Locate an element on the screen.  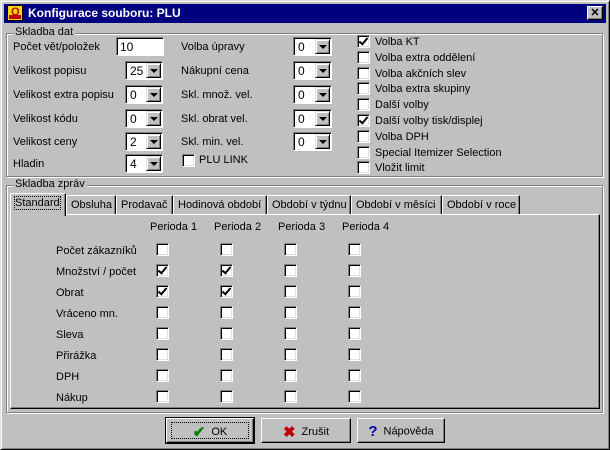
option-label: Special Itemizer Selection is located at coordinates (438, 152).